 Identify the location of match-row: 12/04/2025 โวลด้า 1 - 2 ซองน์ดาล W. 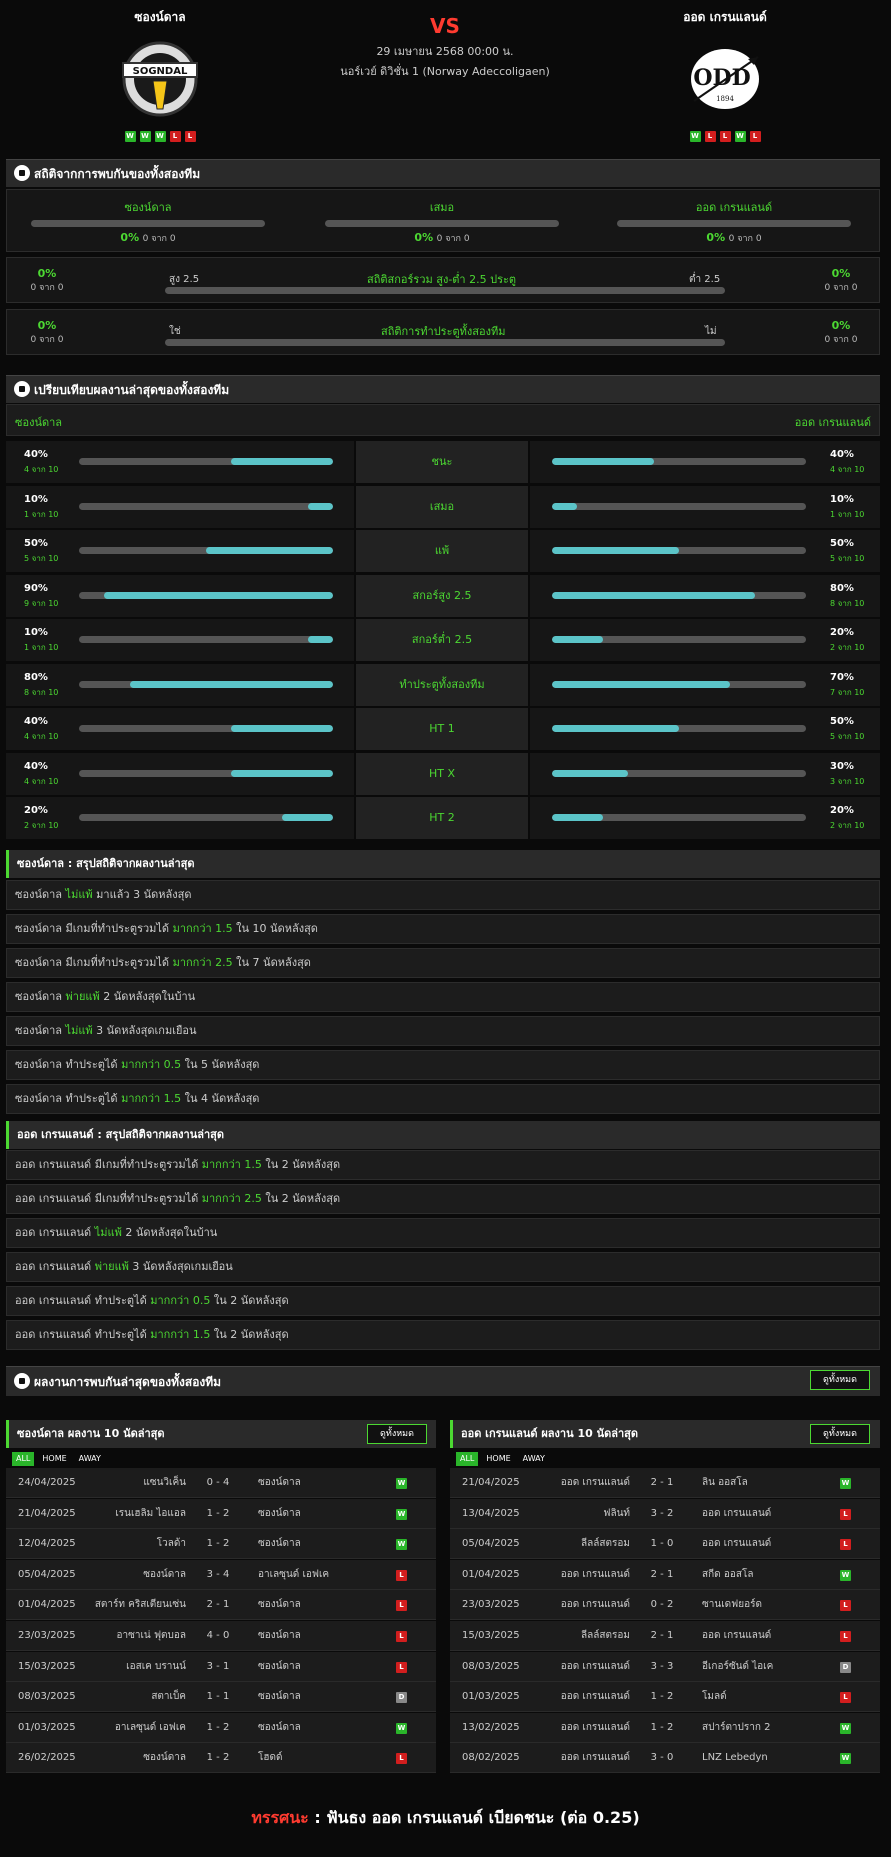
(221, 1544).